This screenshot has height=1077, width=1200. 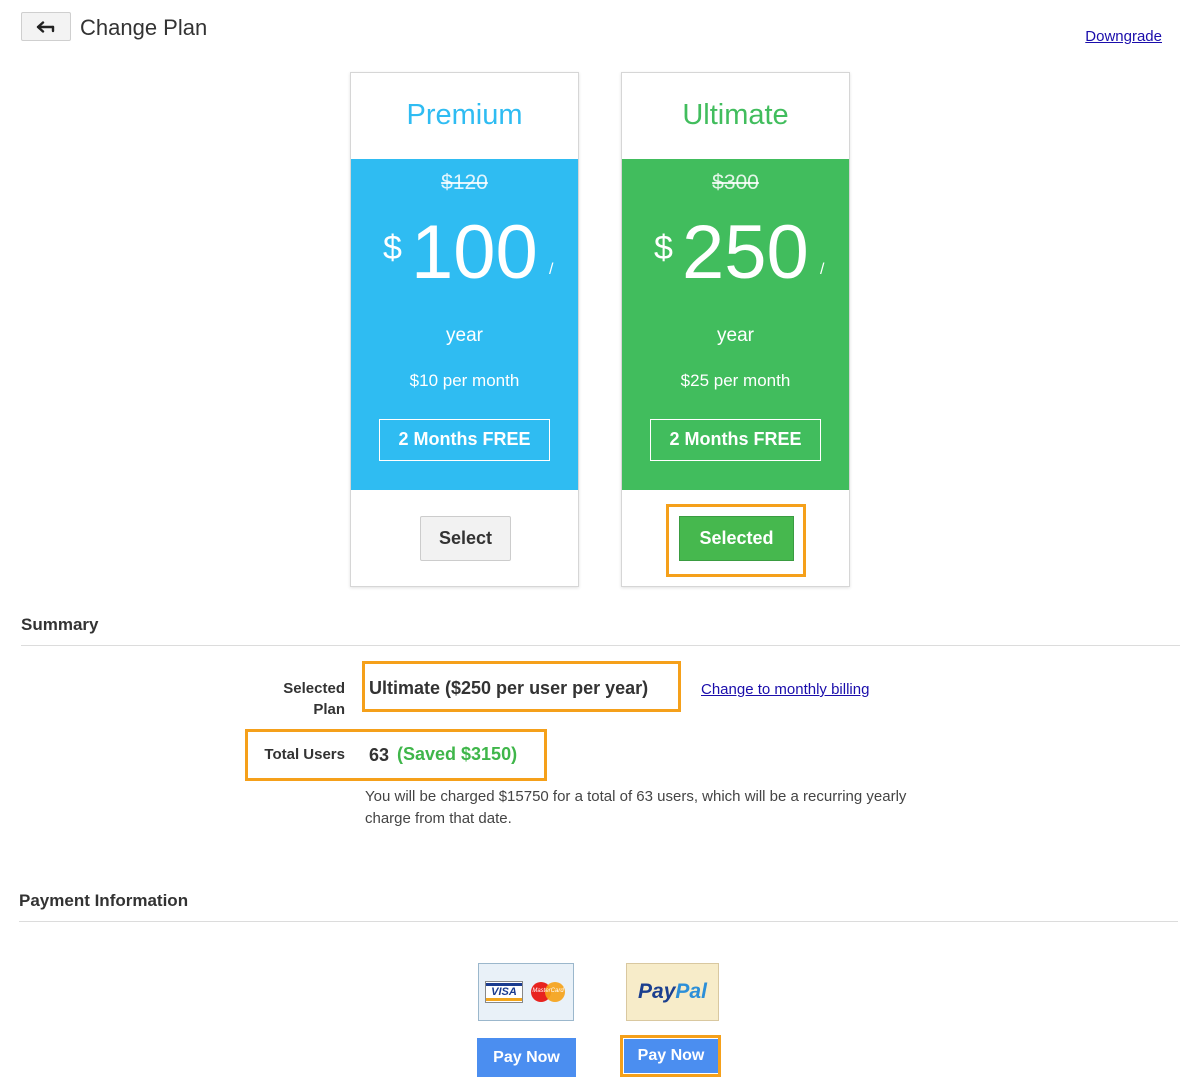 What do you see at coordinates (671, 1056) in the screenshot?
I see `paypal-pay-now-button: Pay Now` at bounding box center [671, 1056].